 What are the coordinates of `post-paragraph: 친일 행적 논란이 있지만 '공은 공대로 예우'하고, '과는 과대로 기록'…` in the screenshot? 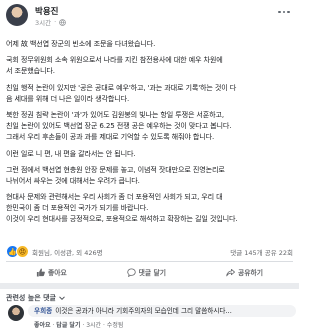 It's located at (151, 93).